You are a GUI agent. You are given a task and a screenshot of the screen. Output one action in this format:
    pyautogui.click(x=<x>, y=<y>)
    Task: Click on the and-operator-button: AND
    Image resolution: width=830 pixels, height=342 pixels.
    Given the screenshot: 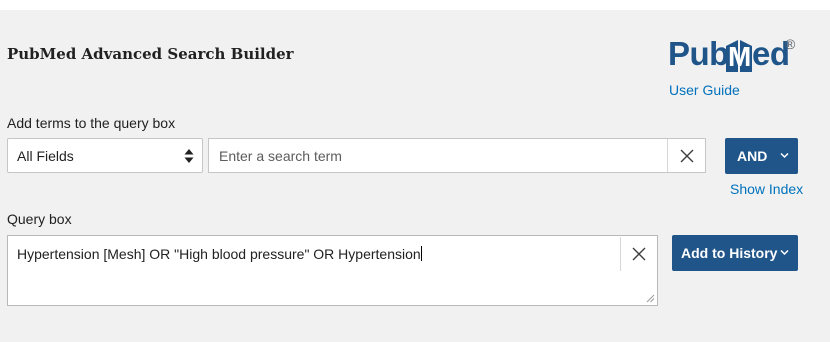 What is the action you would take?
    pyautogui.click(x=761, y=156)
    